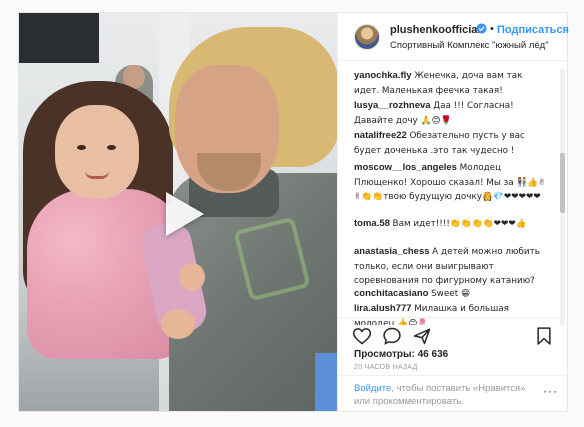 This screenshot has height=427, width=584. What do you see at coordinates (111, 147) in the screenshot?
I see `girl-eye-right` at bounding box center [111, 147].